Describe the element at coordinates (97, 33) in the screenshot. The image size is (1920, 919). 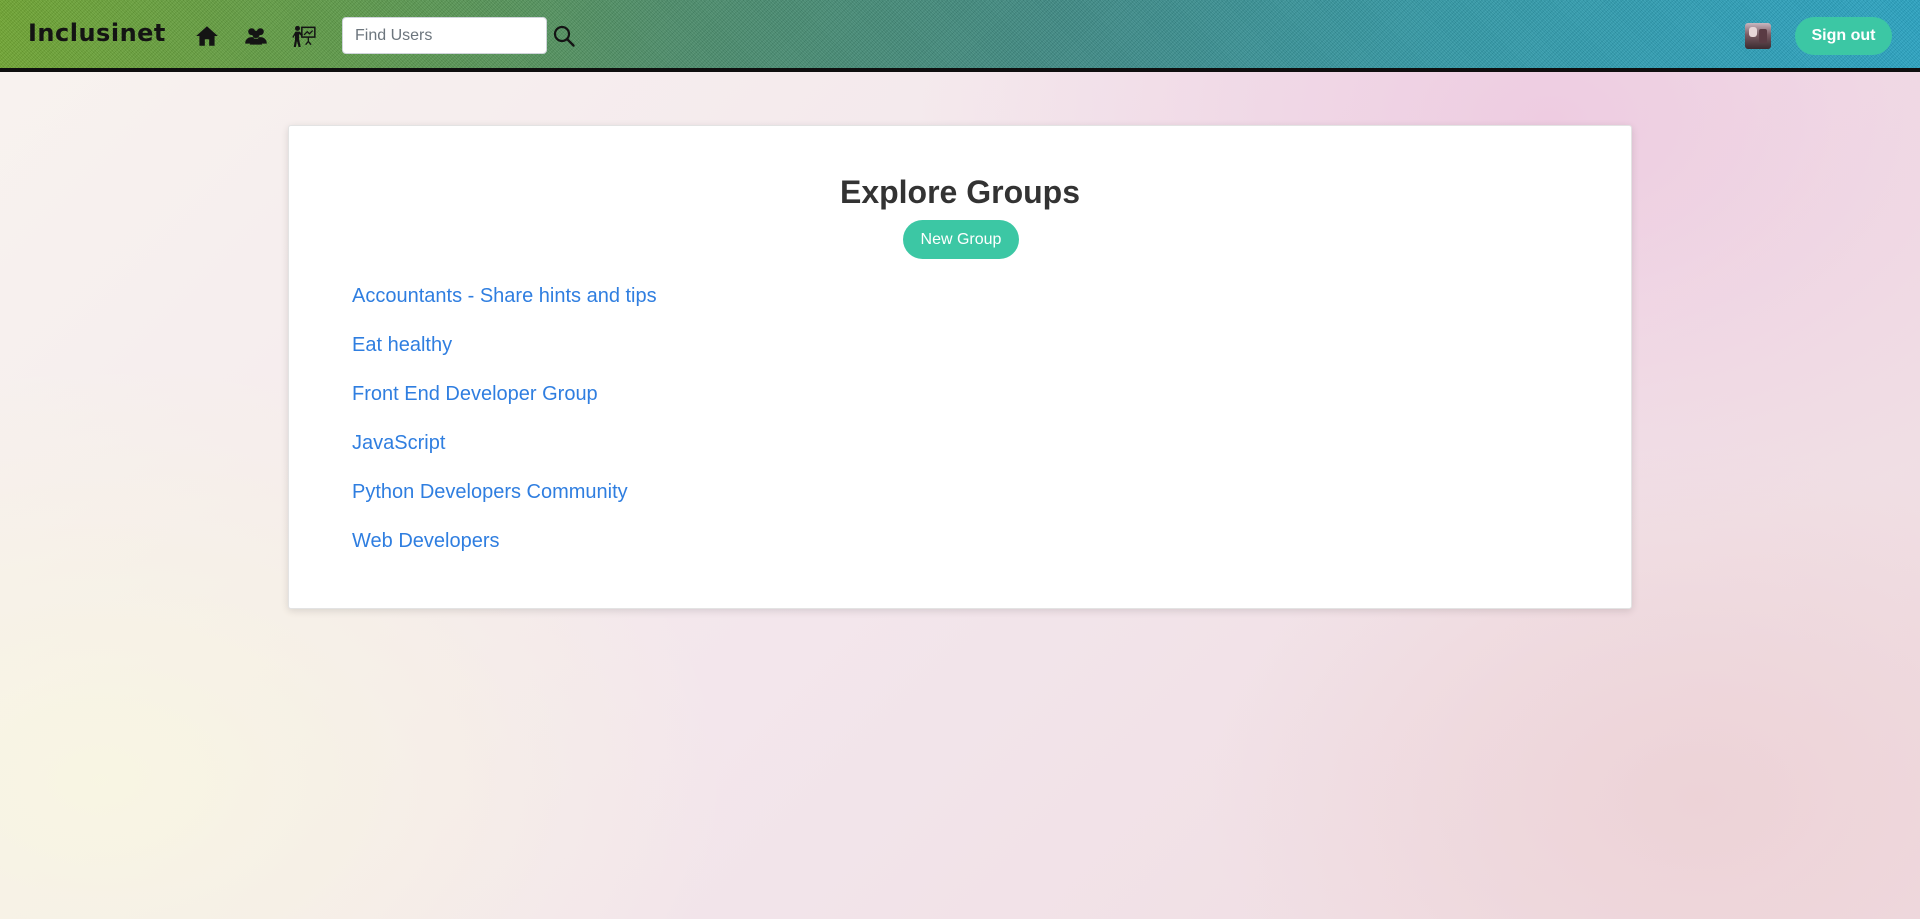
I see `brand-logo: Inclusinet` at that location.